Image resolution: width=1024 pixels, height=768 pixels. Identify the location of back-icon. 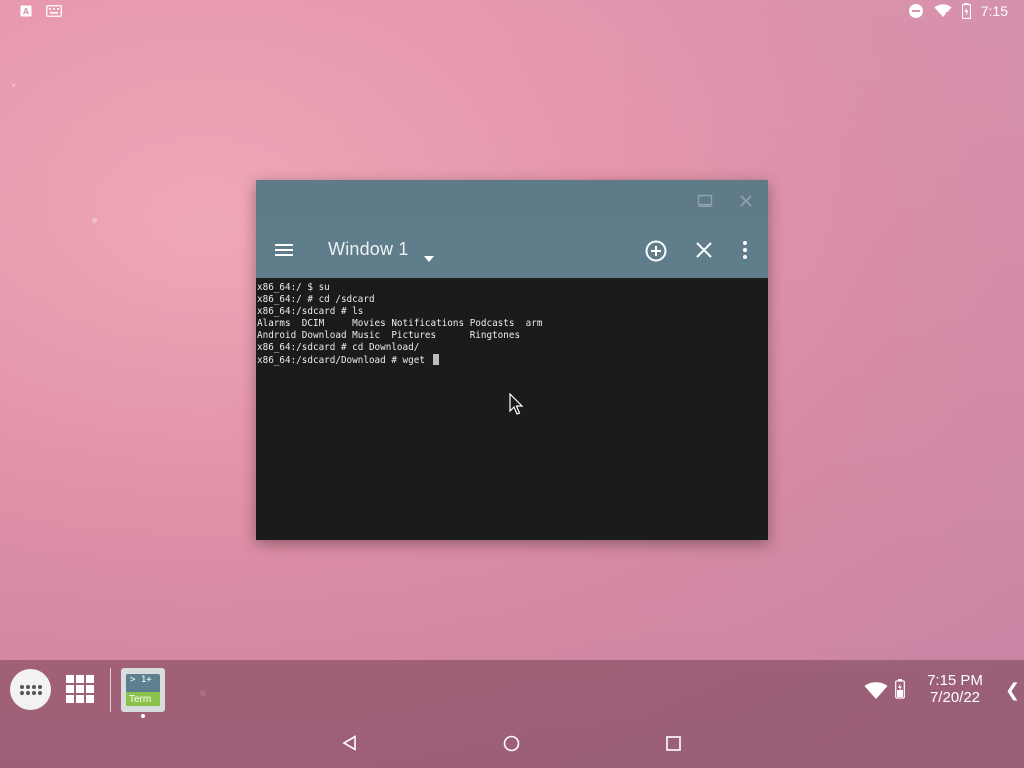
(350, 743).